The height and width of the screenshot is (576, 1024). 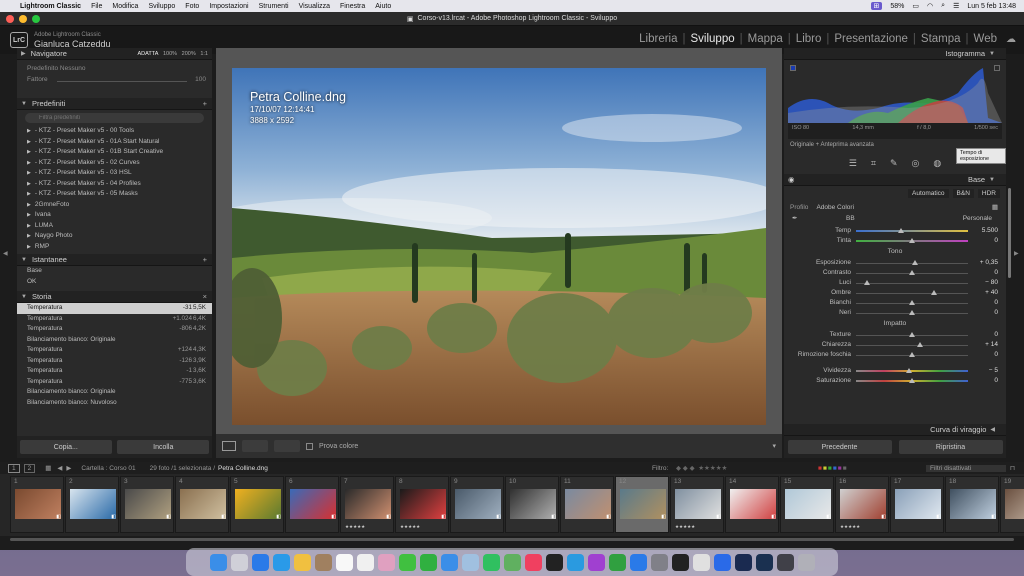 What do you see at coordinates (239, 562) in the screenshot?
I see `launchpad-icon` at bounding box center [239, 562].